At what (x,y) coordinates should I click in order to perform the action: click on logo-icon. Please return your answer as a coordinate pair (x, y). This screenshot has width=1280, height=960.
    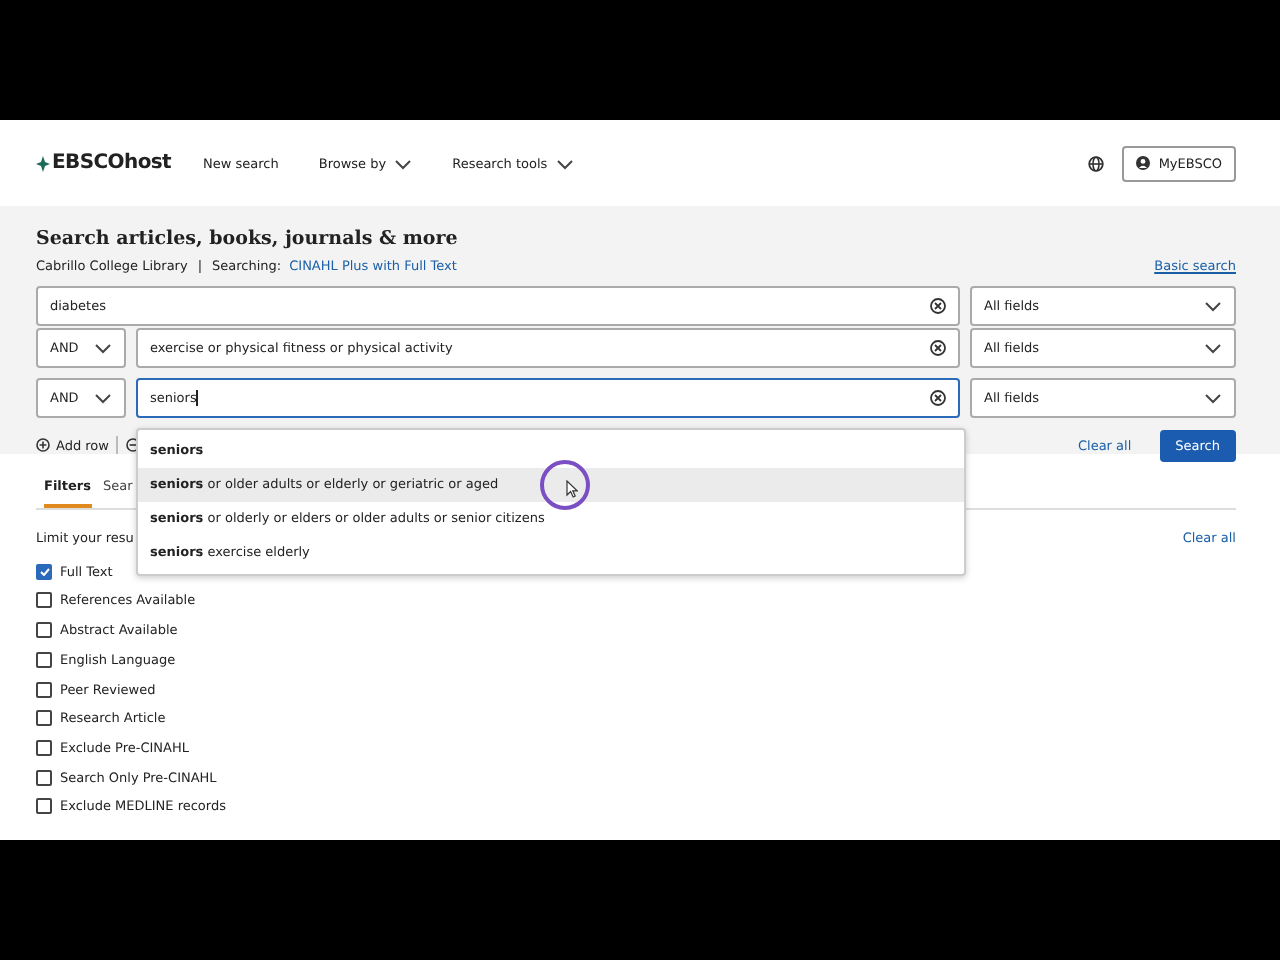
    Looking at the image, I should click on (43, 163).